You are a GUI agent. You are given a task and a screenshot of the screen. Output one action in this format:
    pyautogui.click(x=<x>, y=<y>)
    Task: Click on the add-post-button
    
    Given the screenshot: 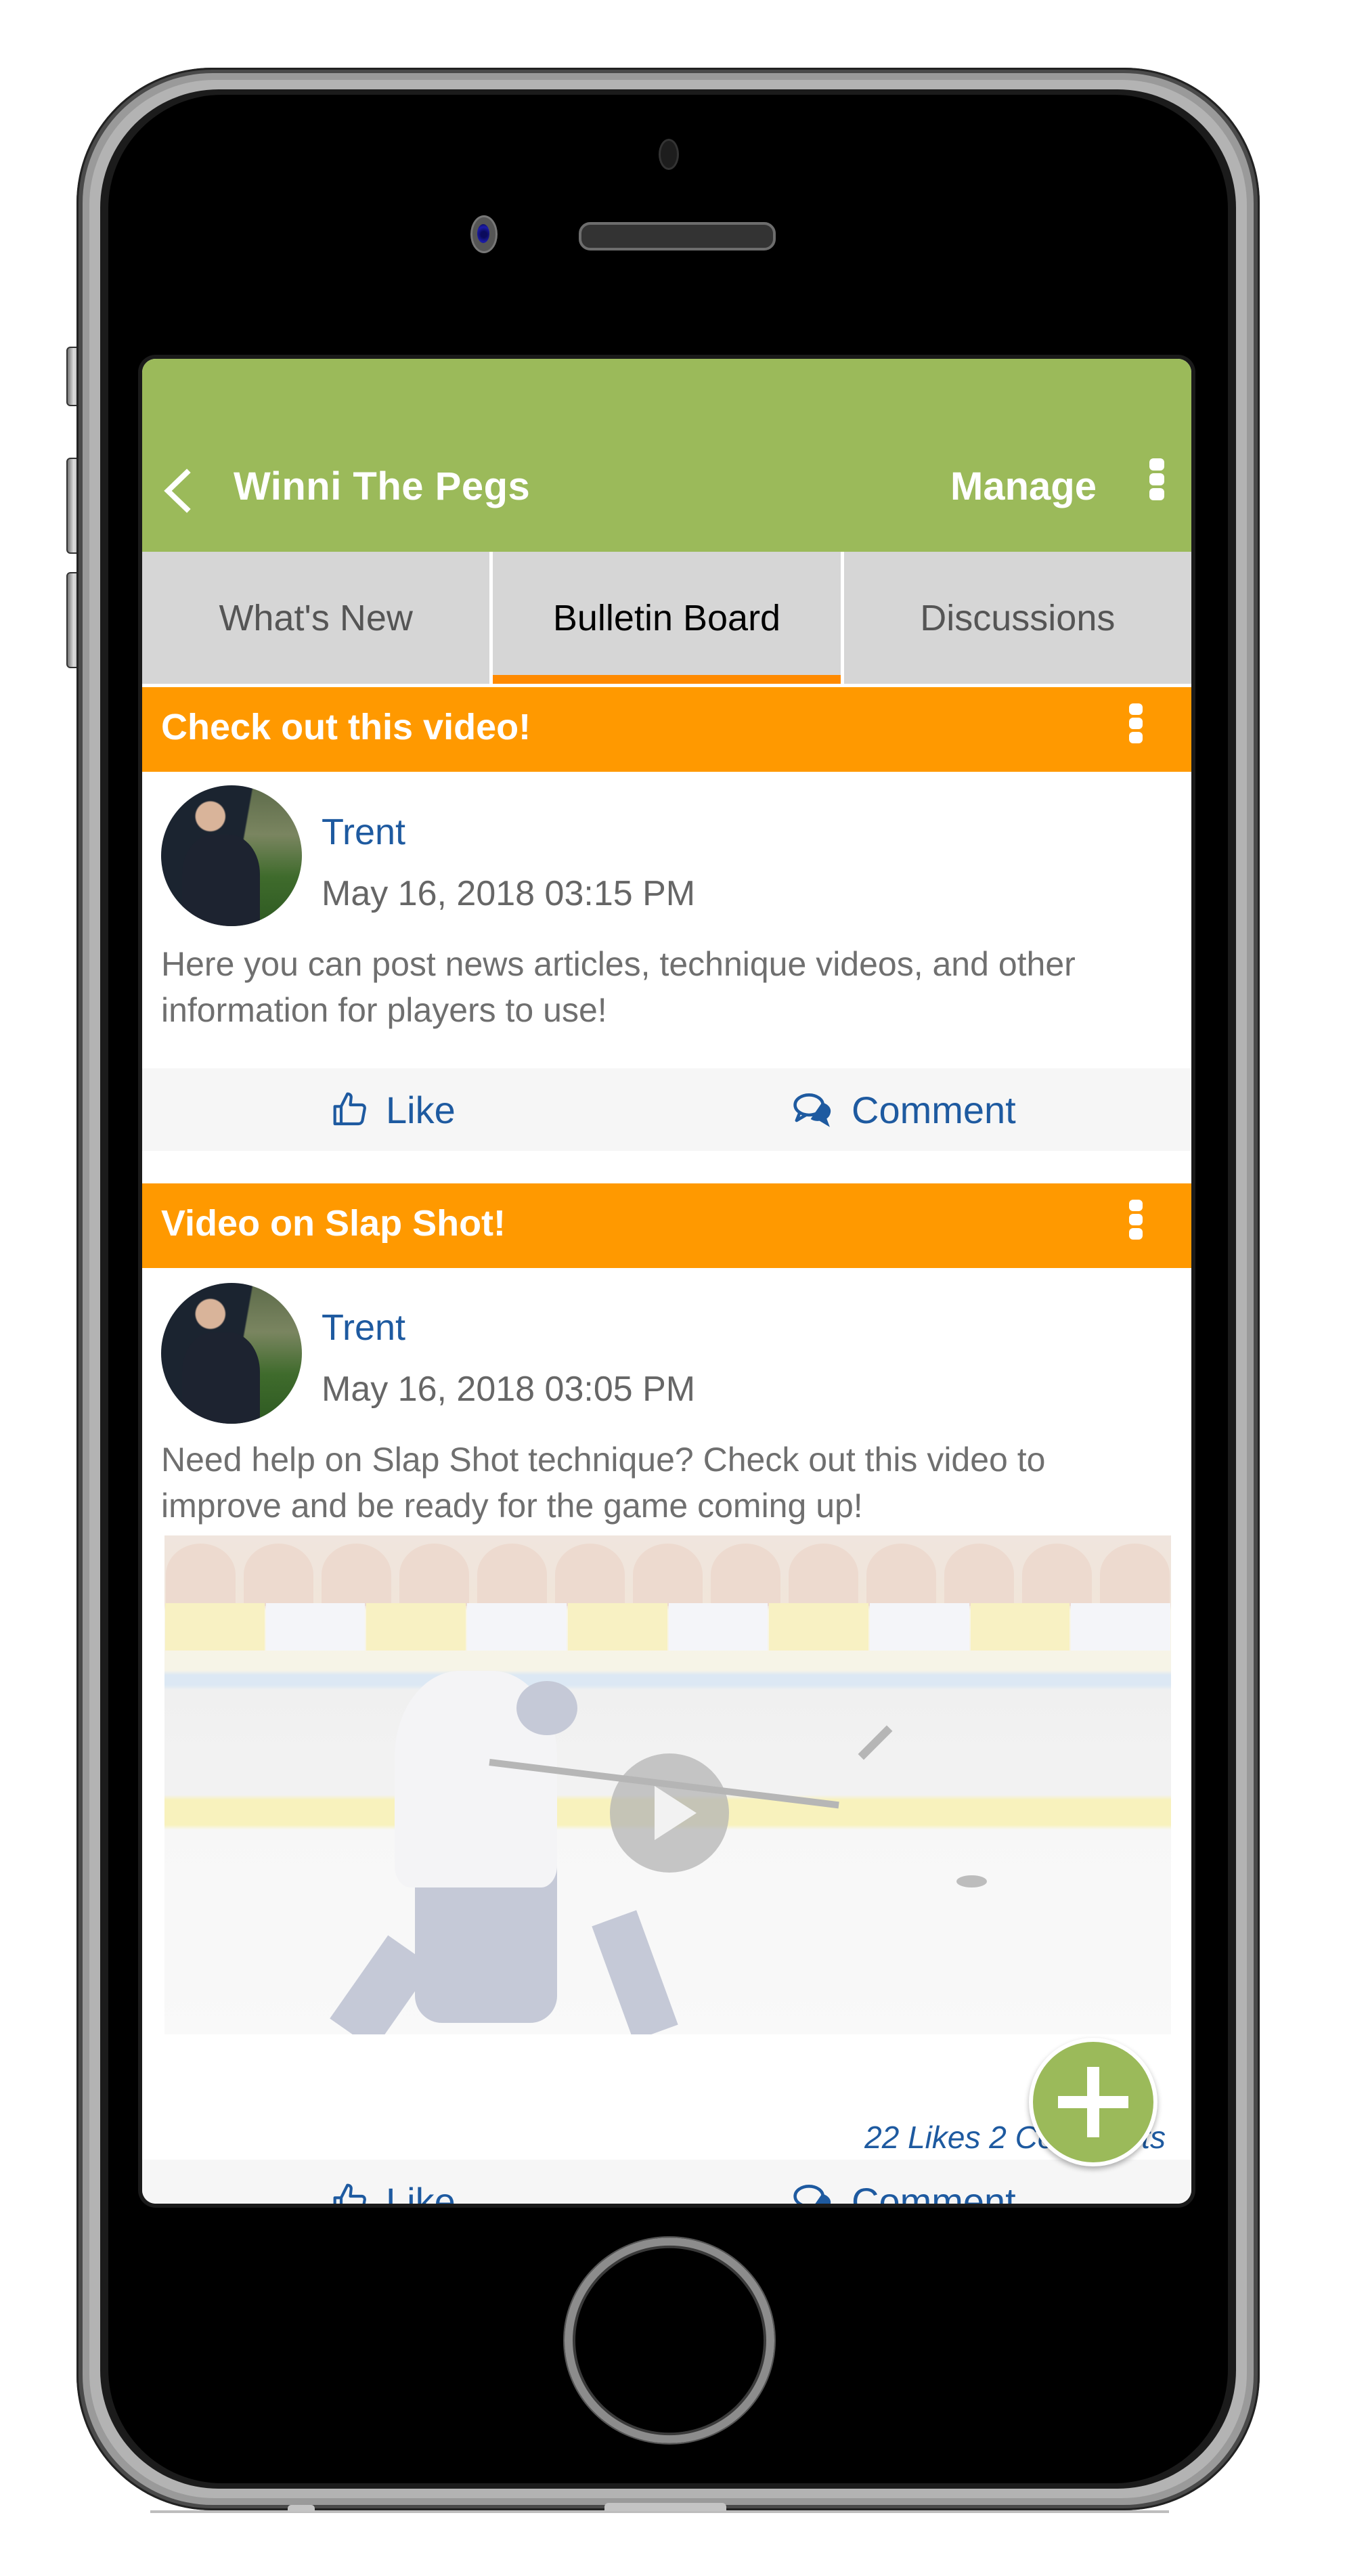 What is the action you would take?
    pyautogui.click(x=1093, y=2102)
    